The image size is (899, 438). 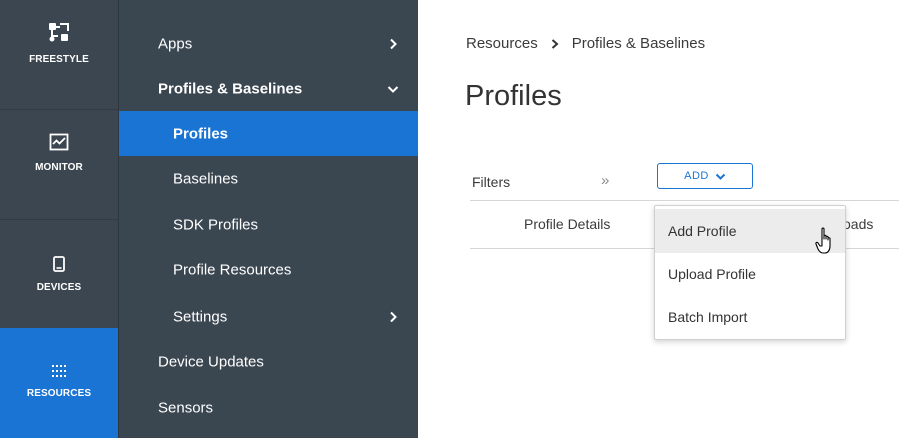 I want to click on rail-item-devices: DEVICES, so click(x=59, y=275).